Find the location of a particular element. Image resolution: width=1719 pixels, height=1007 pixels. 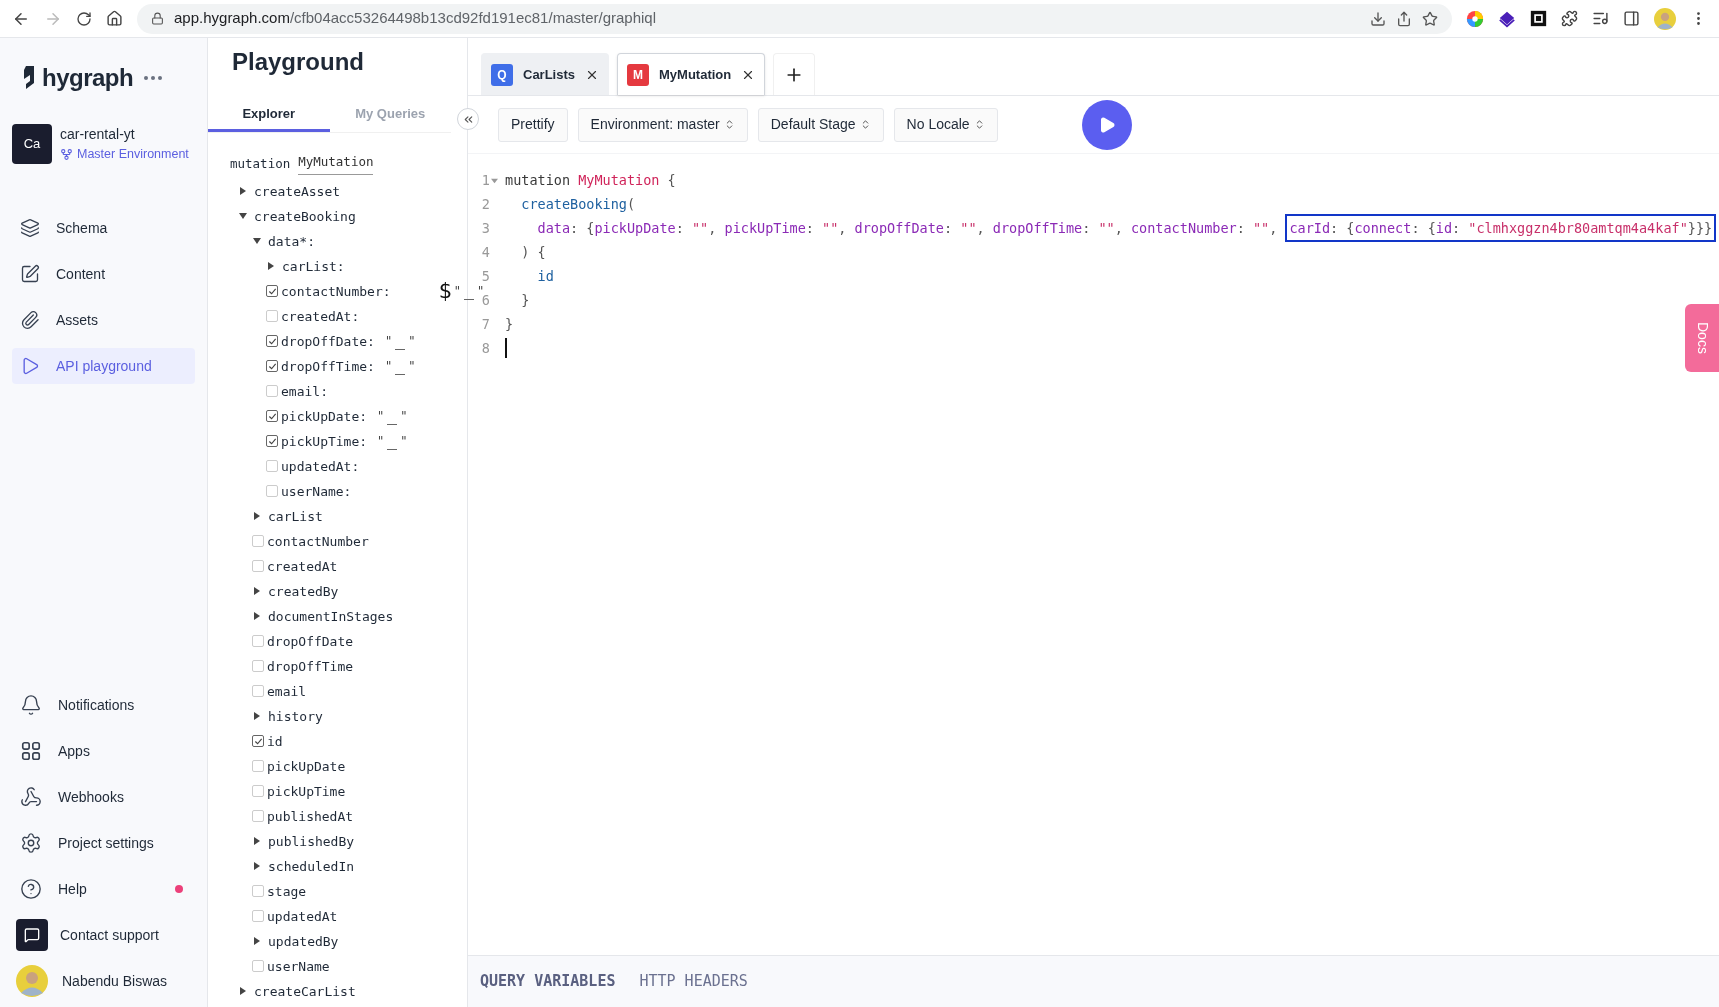

field-name: stage is located at coordinates (287, 891).